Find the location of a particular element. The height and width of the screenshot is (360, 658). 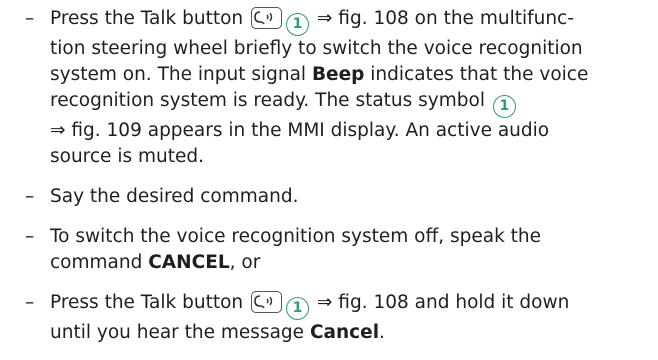

step-text: indicates that the voice is located at coordinates (479, 74).